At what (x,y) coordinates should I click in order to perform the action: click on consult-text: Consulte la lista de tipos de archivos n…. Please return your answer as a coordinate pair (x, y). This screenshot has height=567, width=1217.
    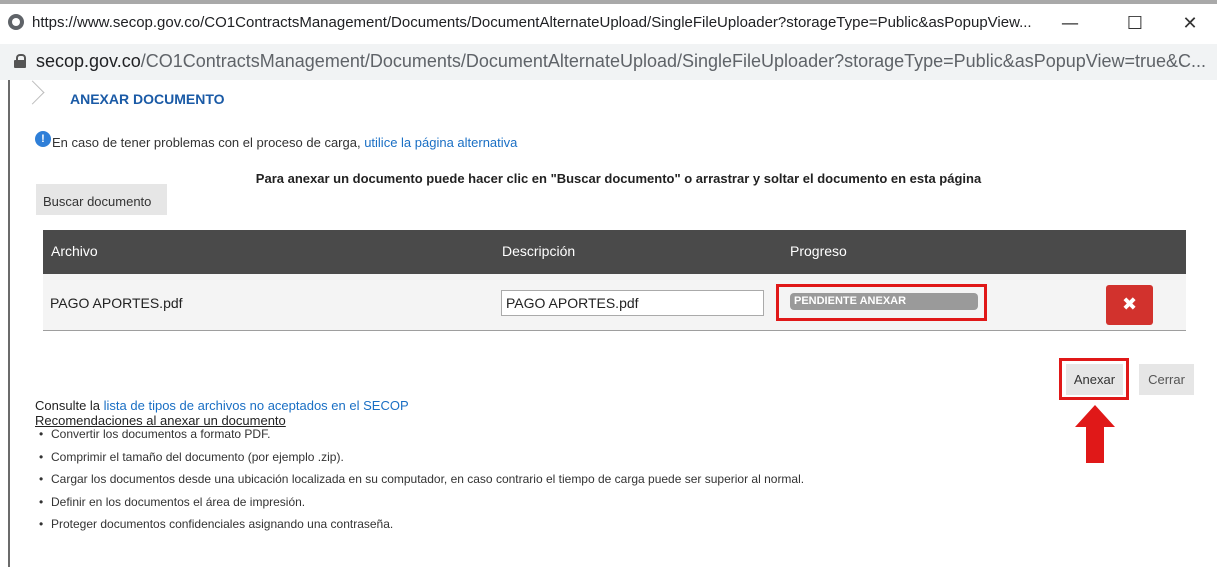
    Looking at the image, I should click on (222, 405).